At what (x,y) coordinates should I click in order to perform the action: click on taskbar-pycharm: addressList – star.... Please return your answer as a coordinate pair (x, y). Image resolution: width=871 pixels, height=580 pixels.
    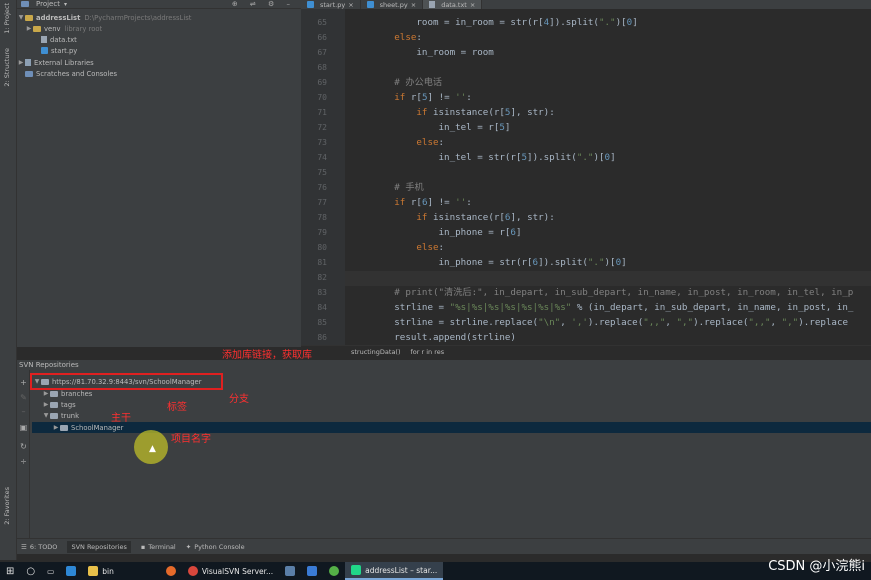
    Looking at the image, I should click on (394, 571).